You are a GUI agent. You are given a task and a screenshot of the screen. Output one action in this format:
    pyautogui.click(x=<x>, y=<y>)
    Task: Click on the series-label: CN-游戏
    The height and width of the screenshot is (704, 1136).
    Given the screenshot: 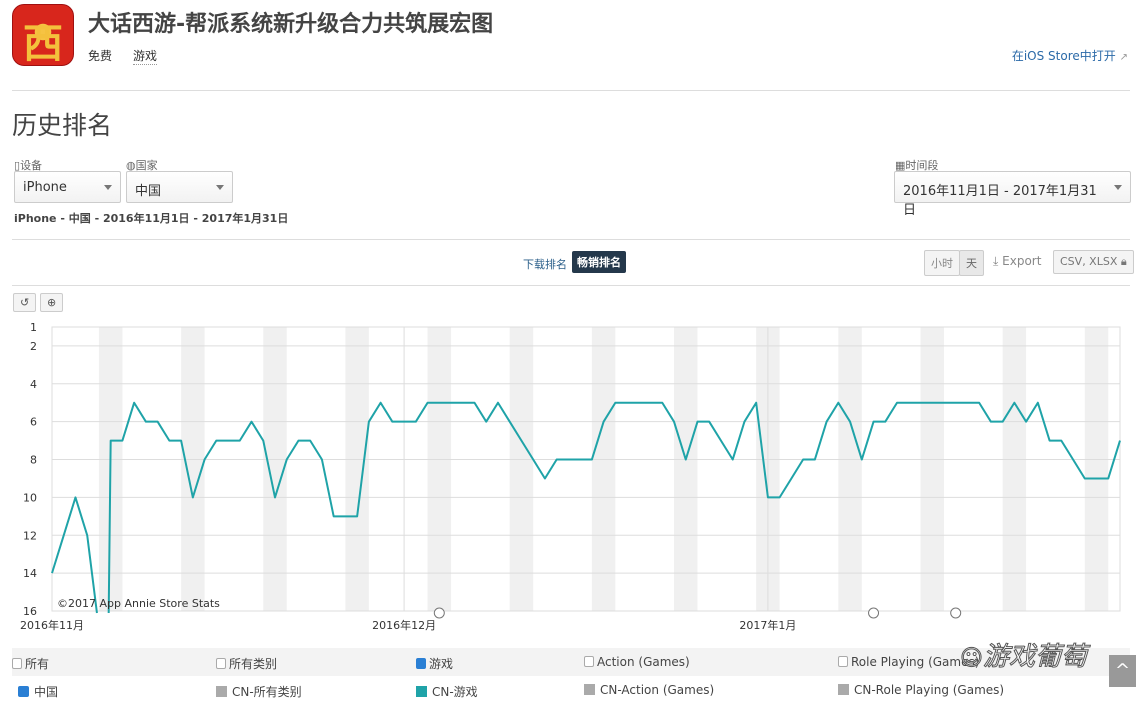 What is the action you would take?
    pyautogui.click(x=455, y=692)
    